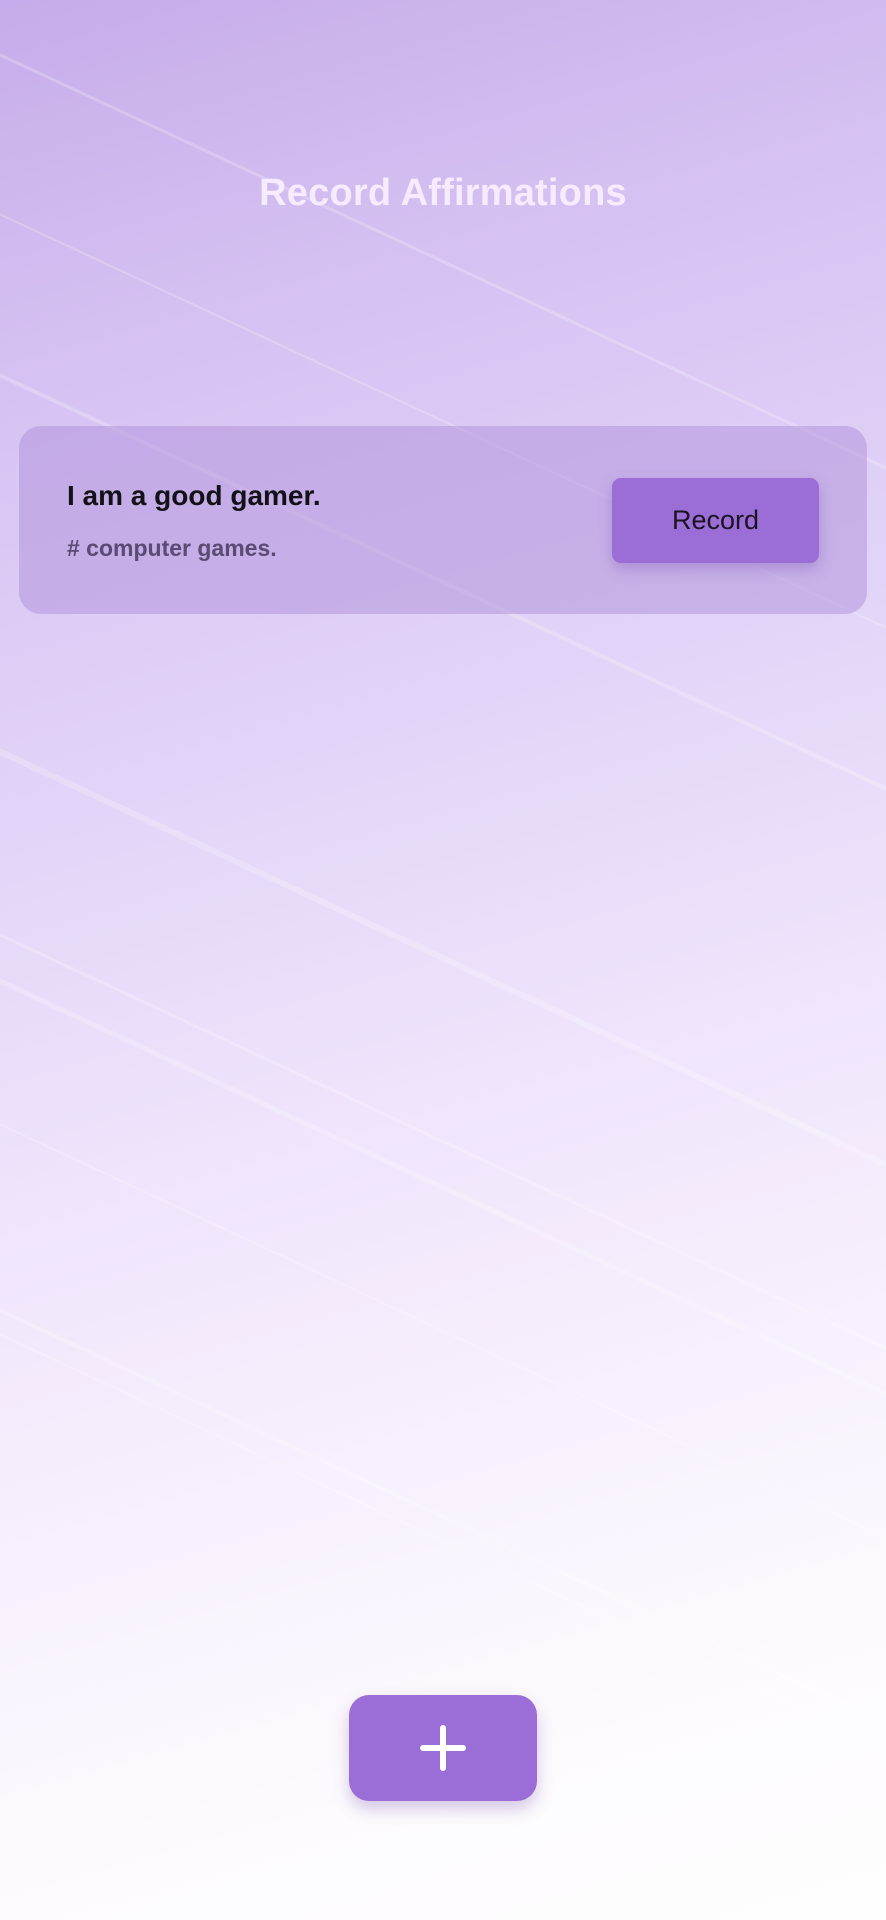  Describe the element at coordinates (715, 520) in the screenshot. I see `record-button: Record` at that location.